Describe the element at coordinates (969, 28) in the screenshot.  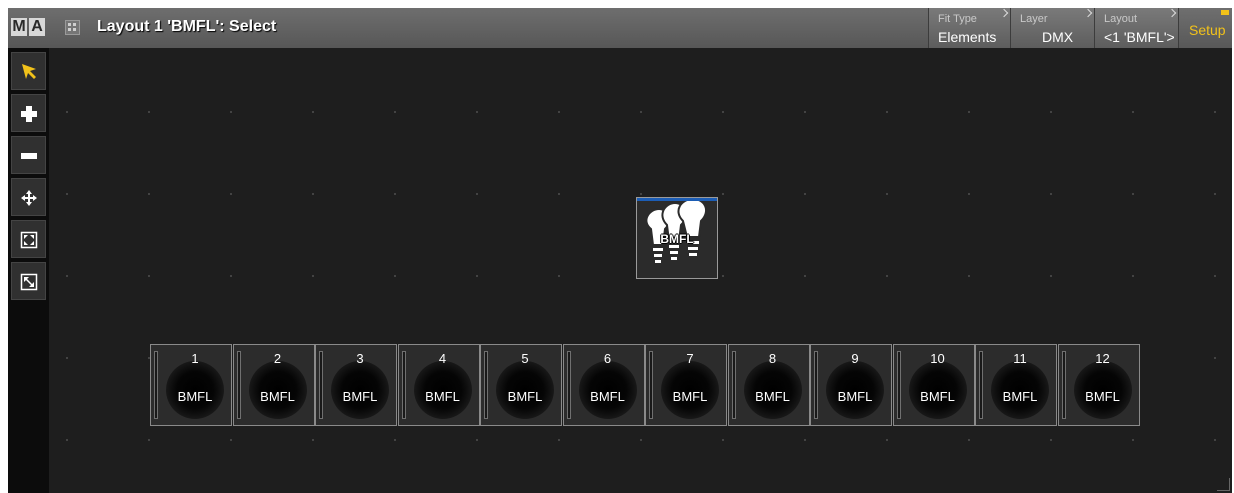
I see `fit-type-button: Fit Type Elements` at that location.